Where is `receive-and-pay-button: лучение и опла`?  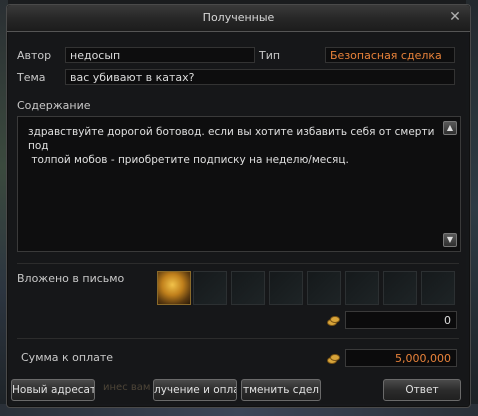 receive-and-pay-button: лучение и опла is located at coordinates (195, 390).